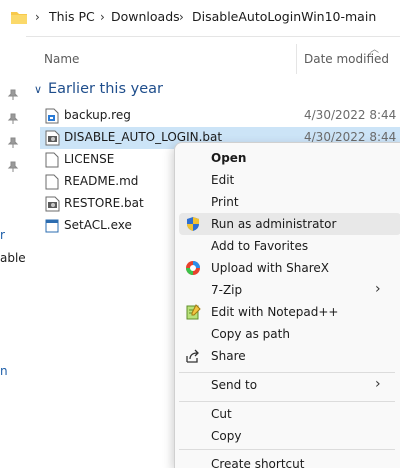 The height and width of the screenshot is (468, 400). I want to click on file-name: LICENSE, so click(89, 159).